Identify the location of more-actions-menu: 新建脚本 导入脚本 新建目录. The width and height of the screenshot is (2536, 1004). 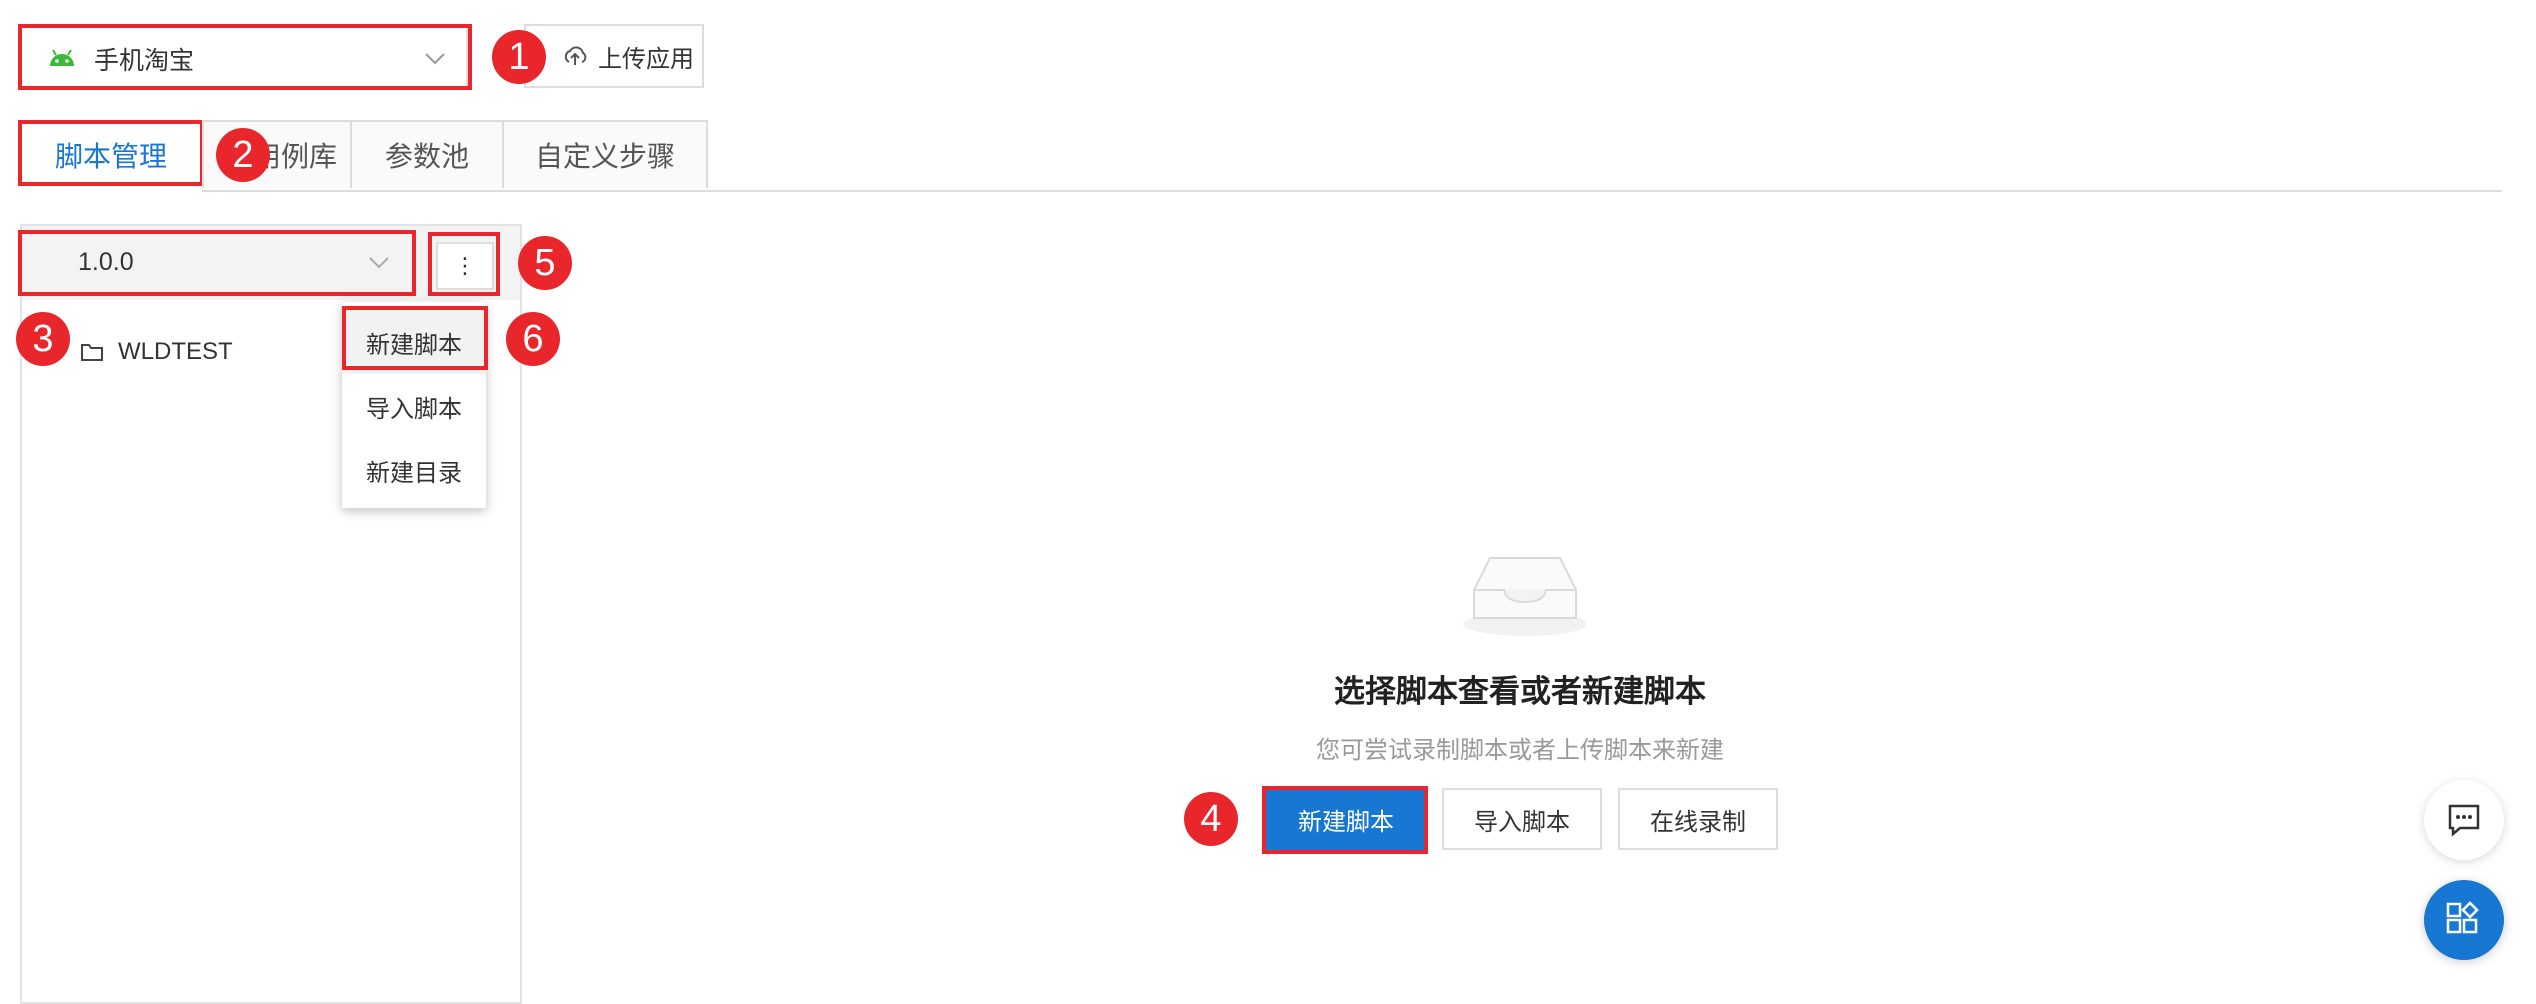
(414, 405).